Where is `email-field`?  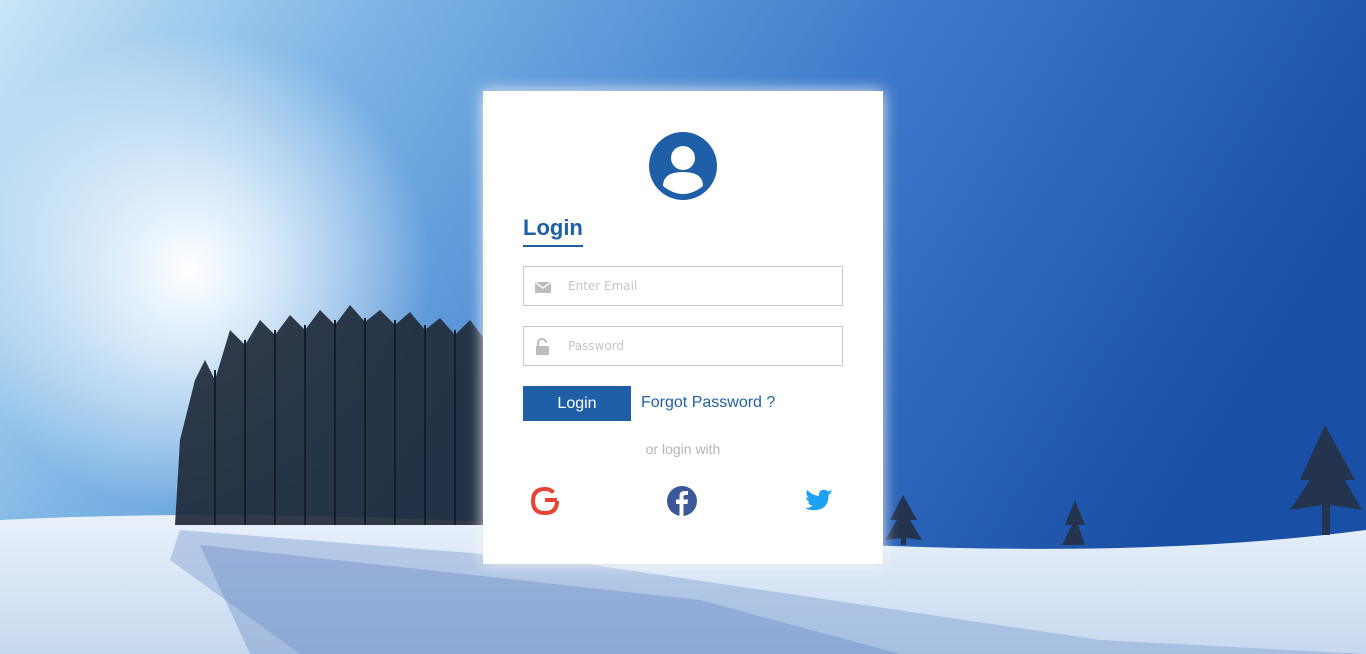
email-field is located at coordinates (683, 286).